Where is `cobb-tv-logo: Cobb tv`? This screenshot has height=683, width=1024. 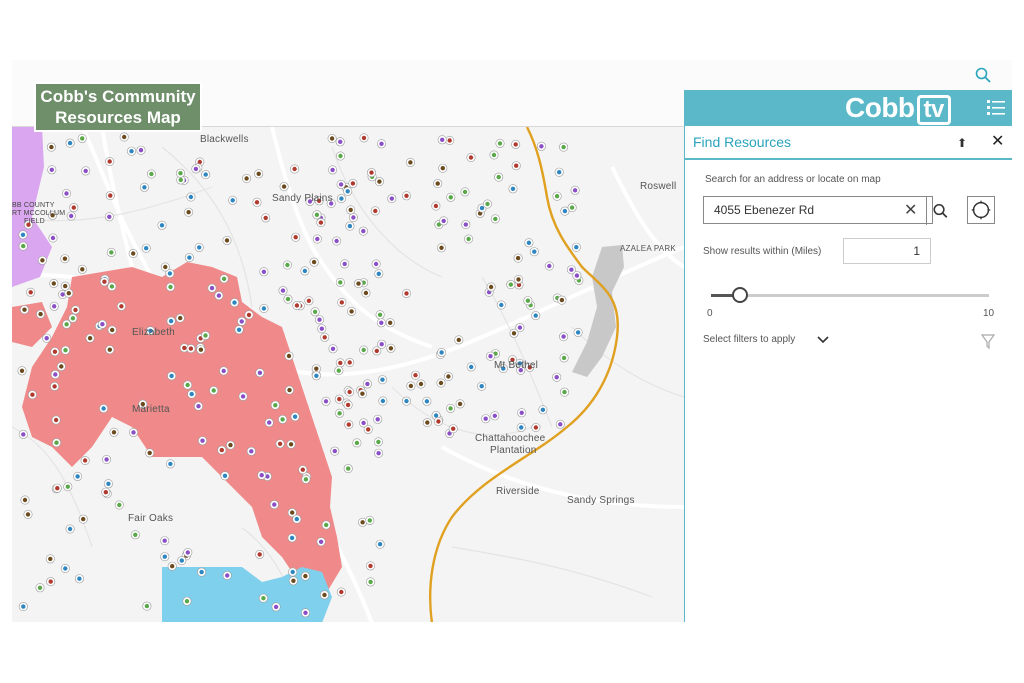 cobb-tv-logo: Cobb tv is located at coordinates (898, 108).